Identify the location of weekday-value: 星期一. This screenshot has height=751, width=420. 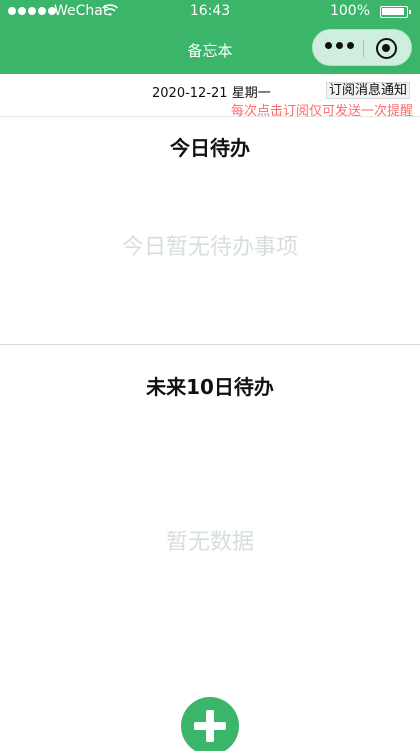
(251, 93).